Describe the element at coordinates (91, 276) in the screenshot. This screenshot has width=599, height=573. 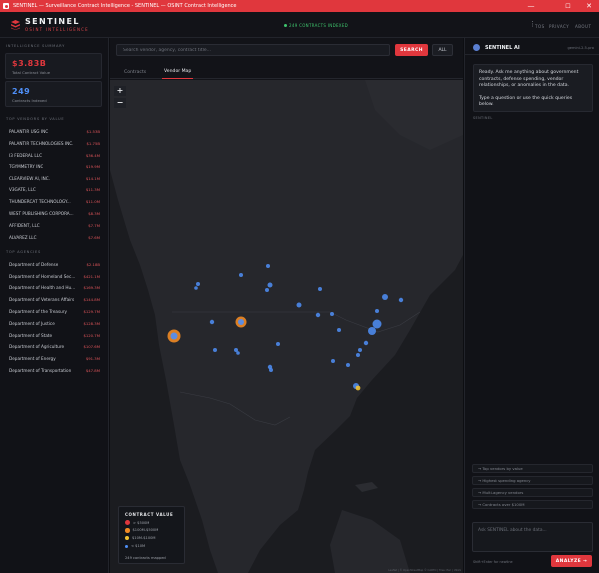
I see `agency-amount: $421.1M` at that location.